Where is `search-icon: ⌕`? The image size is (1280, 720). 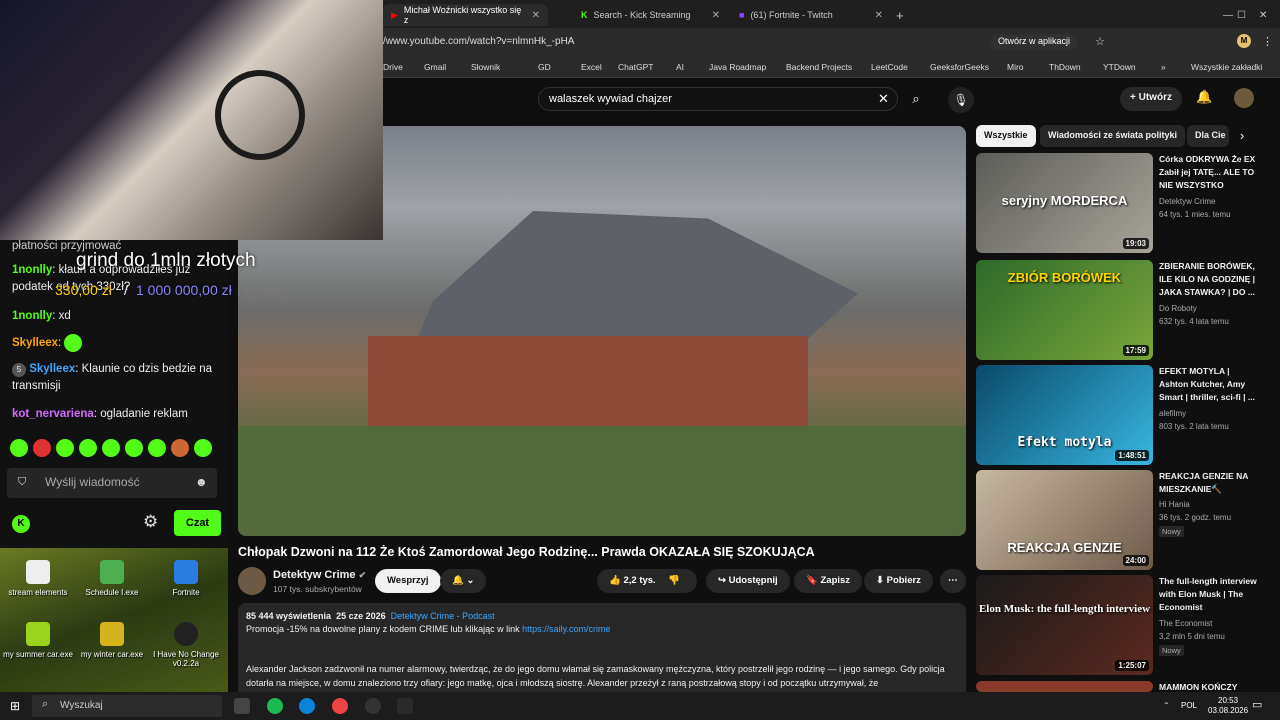
search-icon: ⌕ is located at coordinates (45, 704).